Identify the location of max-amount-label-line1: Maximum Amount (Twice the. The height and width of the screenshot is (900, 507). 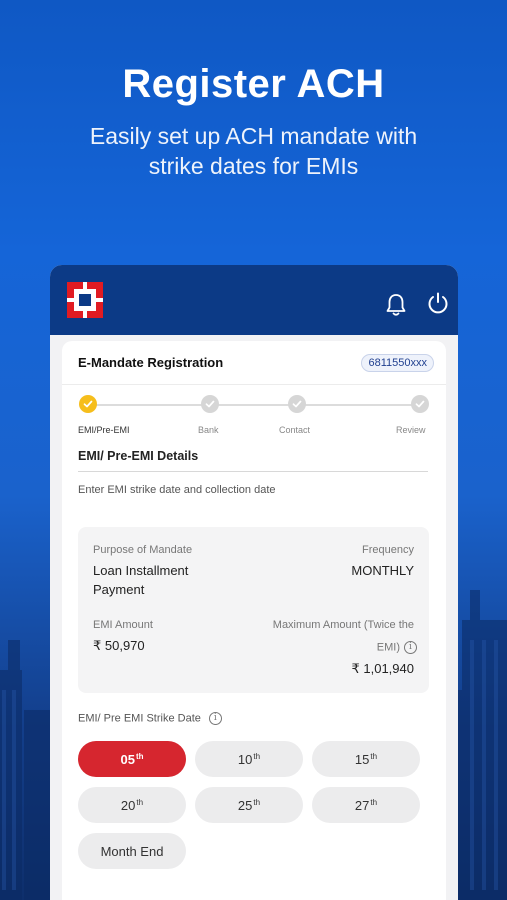
(343, 625).